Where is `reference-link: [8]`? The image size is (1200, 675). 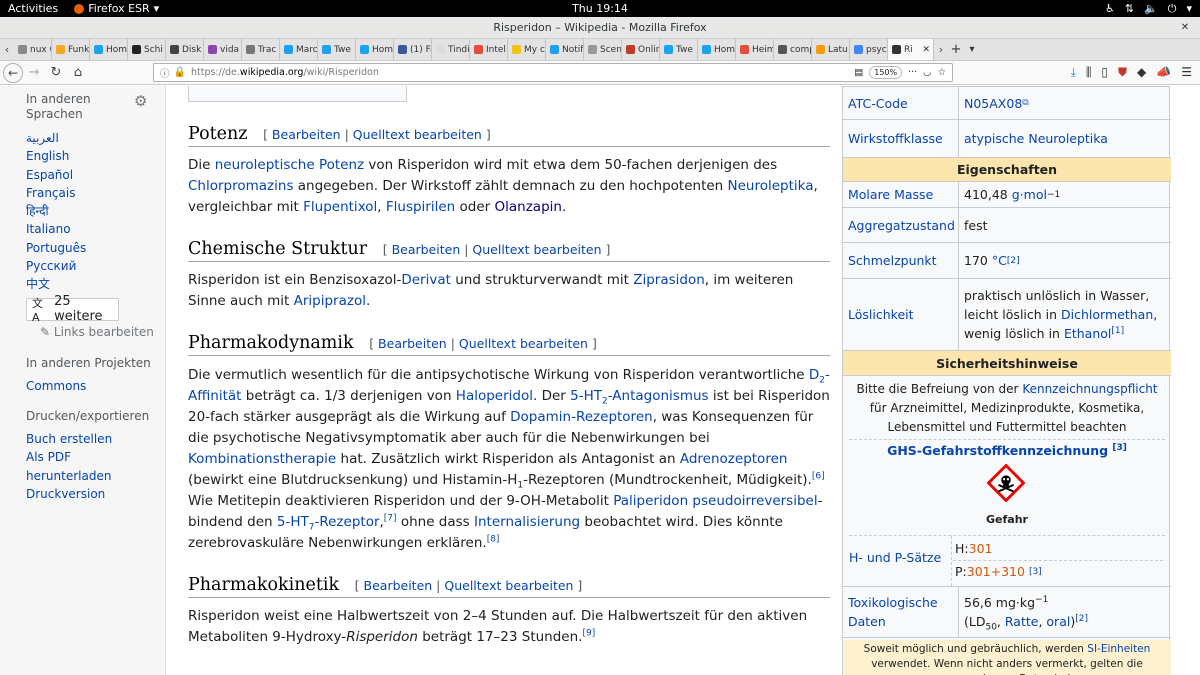
reference-link: [8] is located at coordinates (493, 540).